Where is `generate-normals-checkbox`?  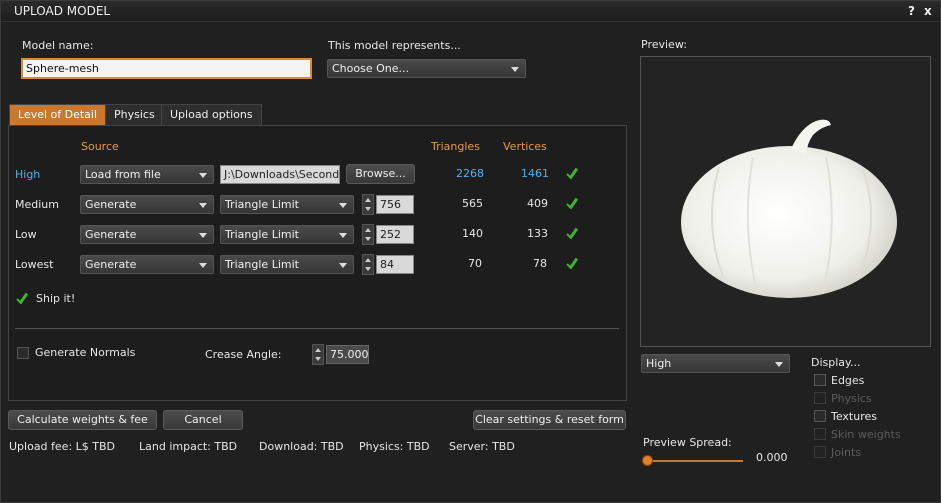
generate-normals-checkbox is located at coordinates (23, 353).